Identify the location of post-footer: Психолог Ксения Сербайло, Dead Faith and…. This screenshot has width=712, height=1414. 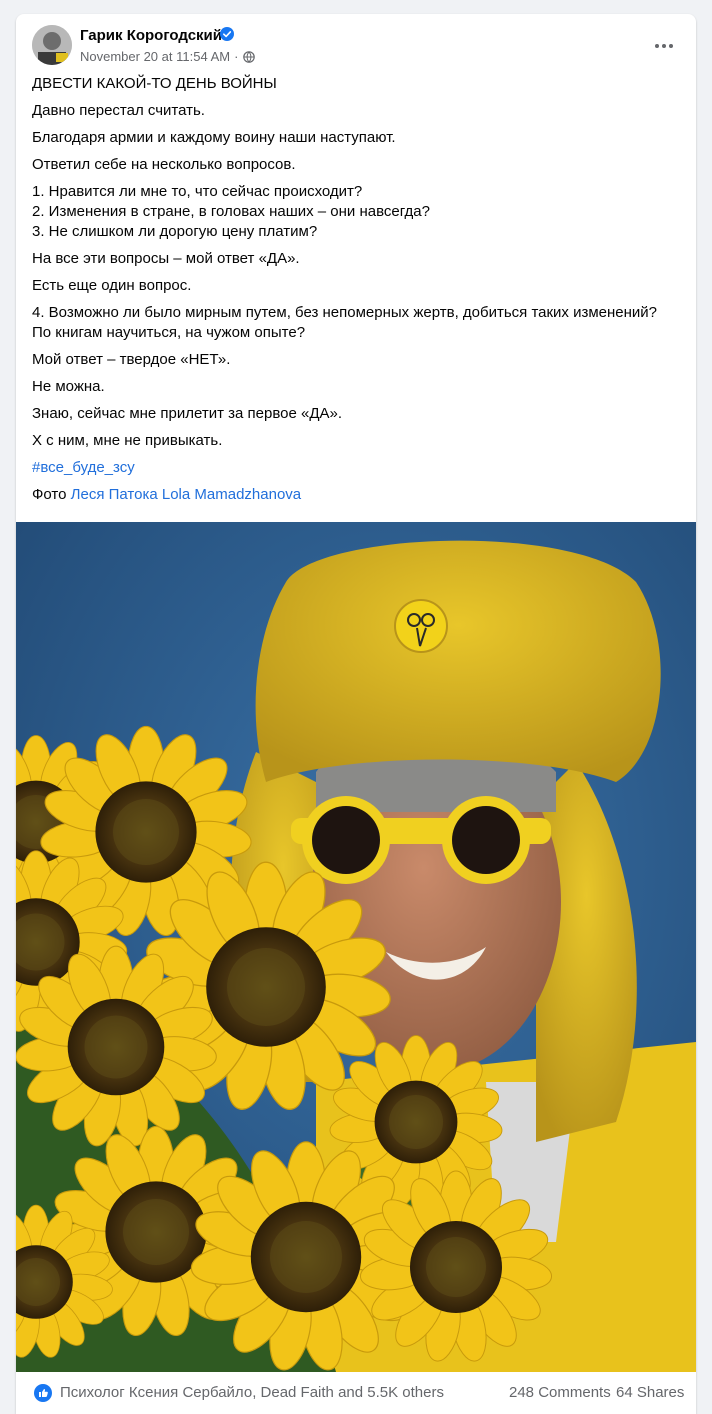
(356, 1393).